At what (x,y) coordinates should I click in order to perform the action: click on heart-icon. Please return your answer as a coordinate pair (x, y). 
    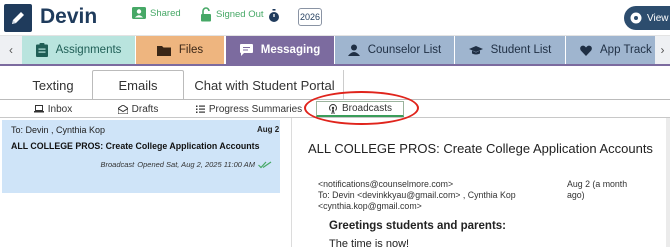
    Looking at the image, I should click on (586, 50).